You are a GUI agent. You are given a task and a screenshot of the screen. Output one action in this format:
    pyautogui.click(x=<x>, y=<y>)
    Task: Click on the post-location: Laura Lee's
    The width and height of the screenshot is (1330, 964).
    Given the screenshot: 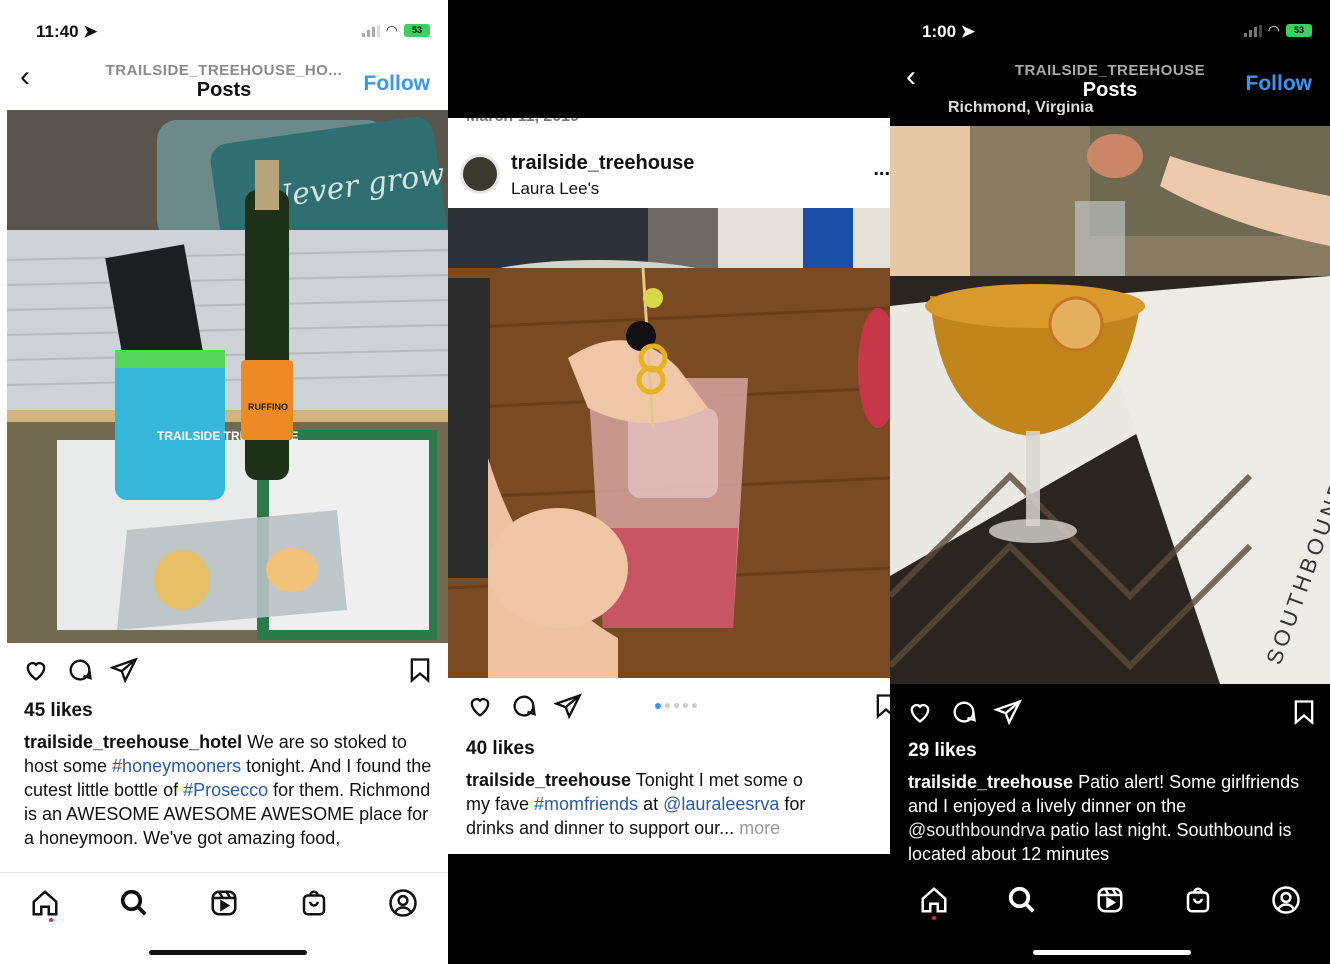 What is the action you would take?
    pyautogui.click(x=555, y=189)
    